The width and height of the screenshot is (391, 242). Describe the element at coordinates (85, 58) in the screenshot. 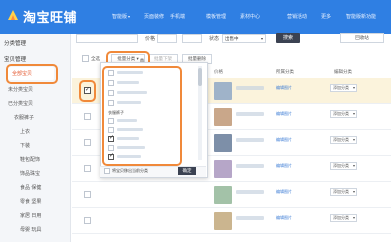

I see `select-all-checkbox` at that location.